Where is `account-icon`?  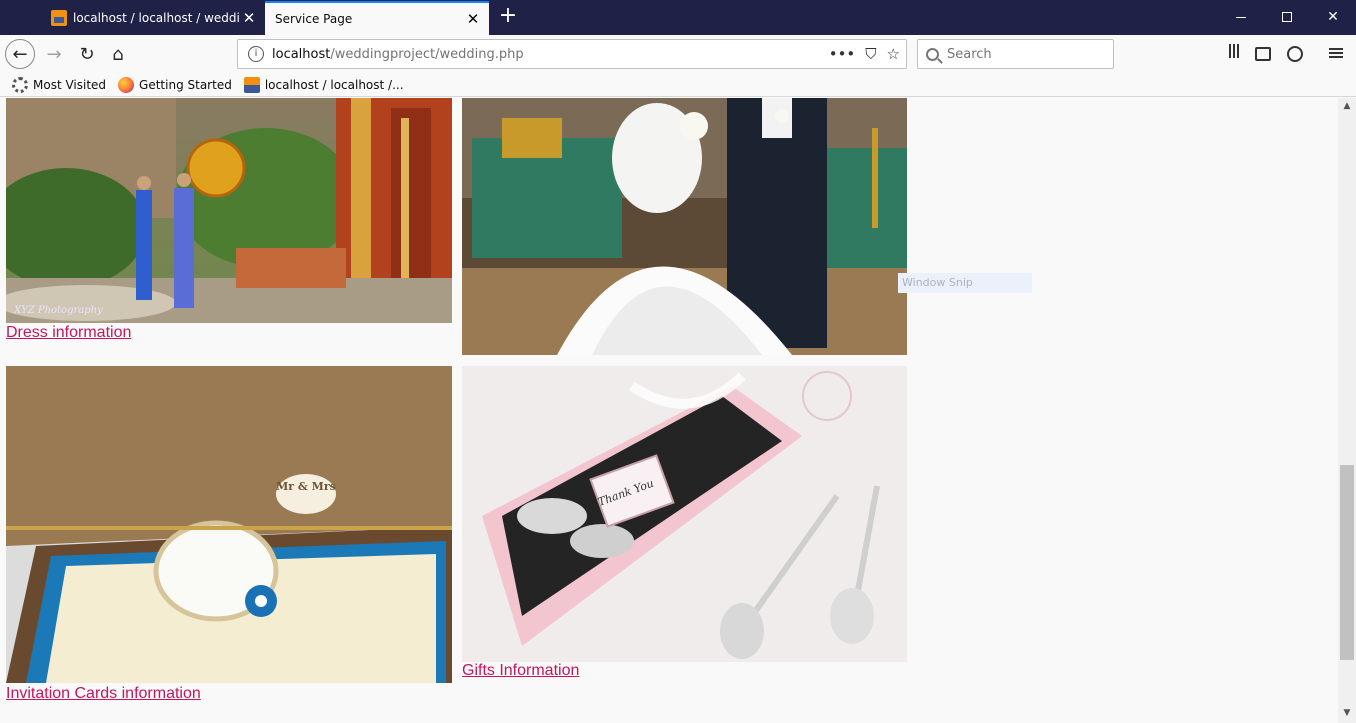 account-icon is located at coordinates (1297, 54).